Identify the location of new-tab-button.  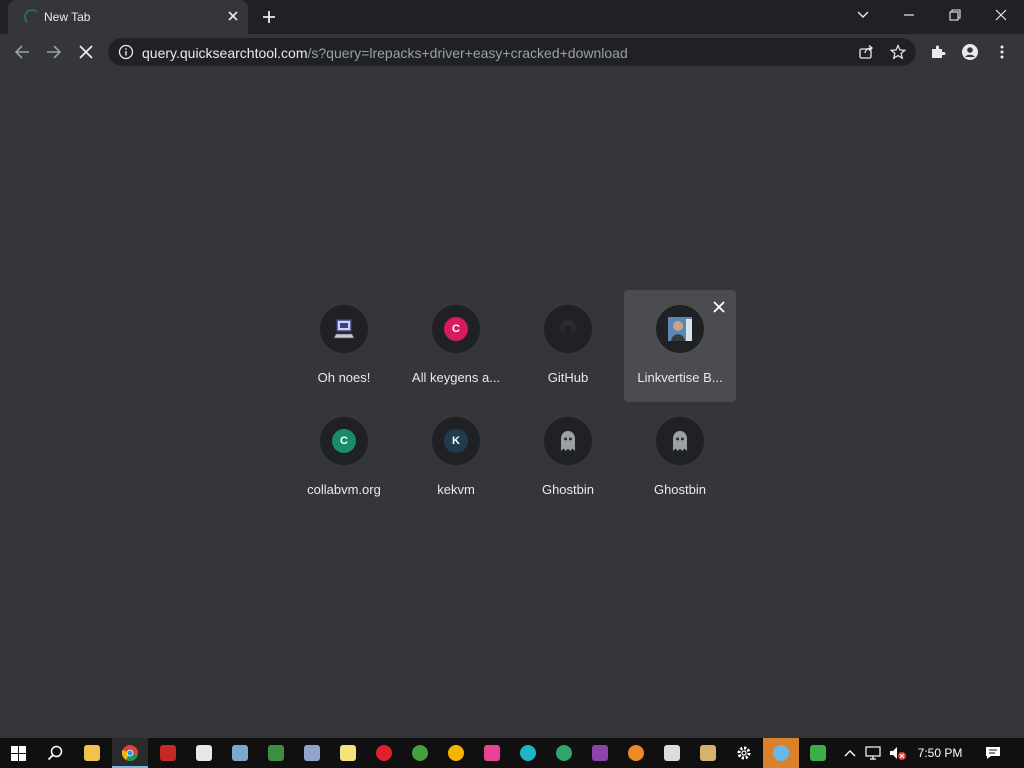
(269, 17).